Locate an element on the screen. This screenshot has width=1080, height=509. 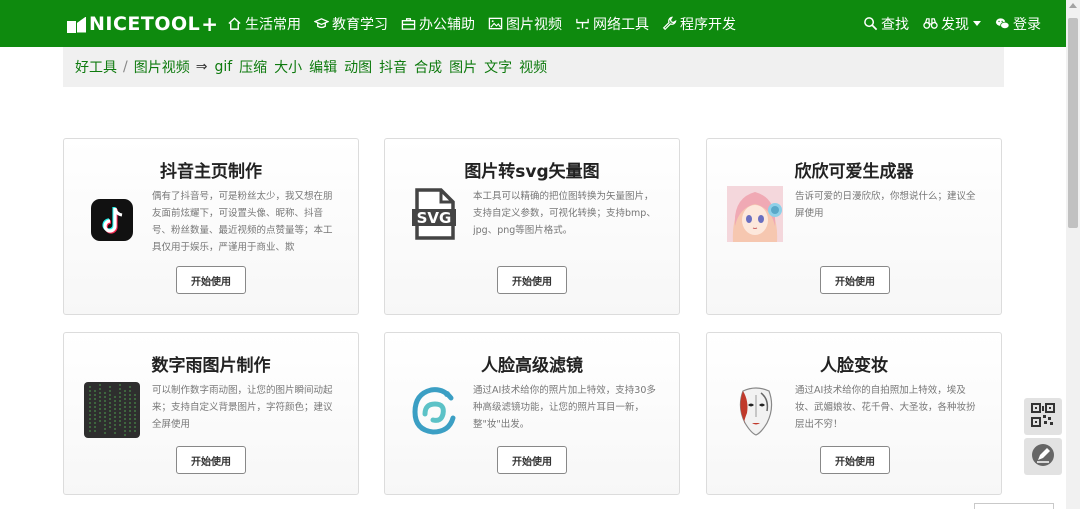
tag-link: 抖音 is located at coordinates (393, 67).